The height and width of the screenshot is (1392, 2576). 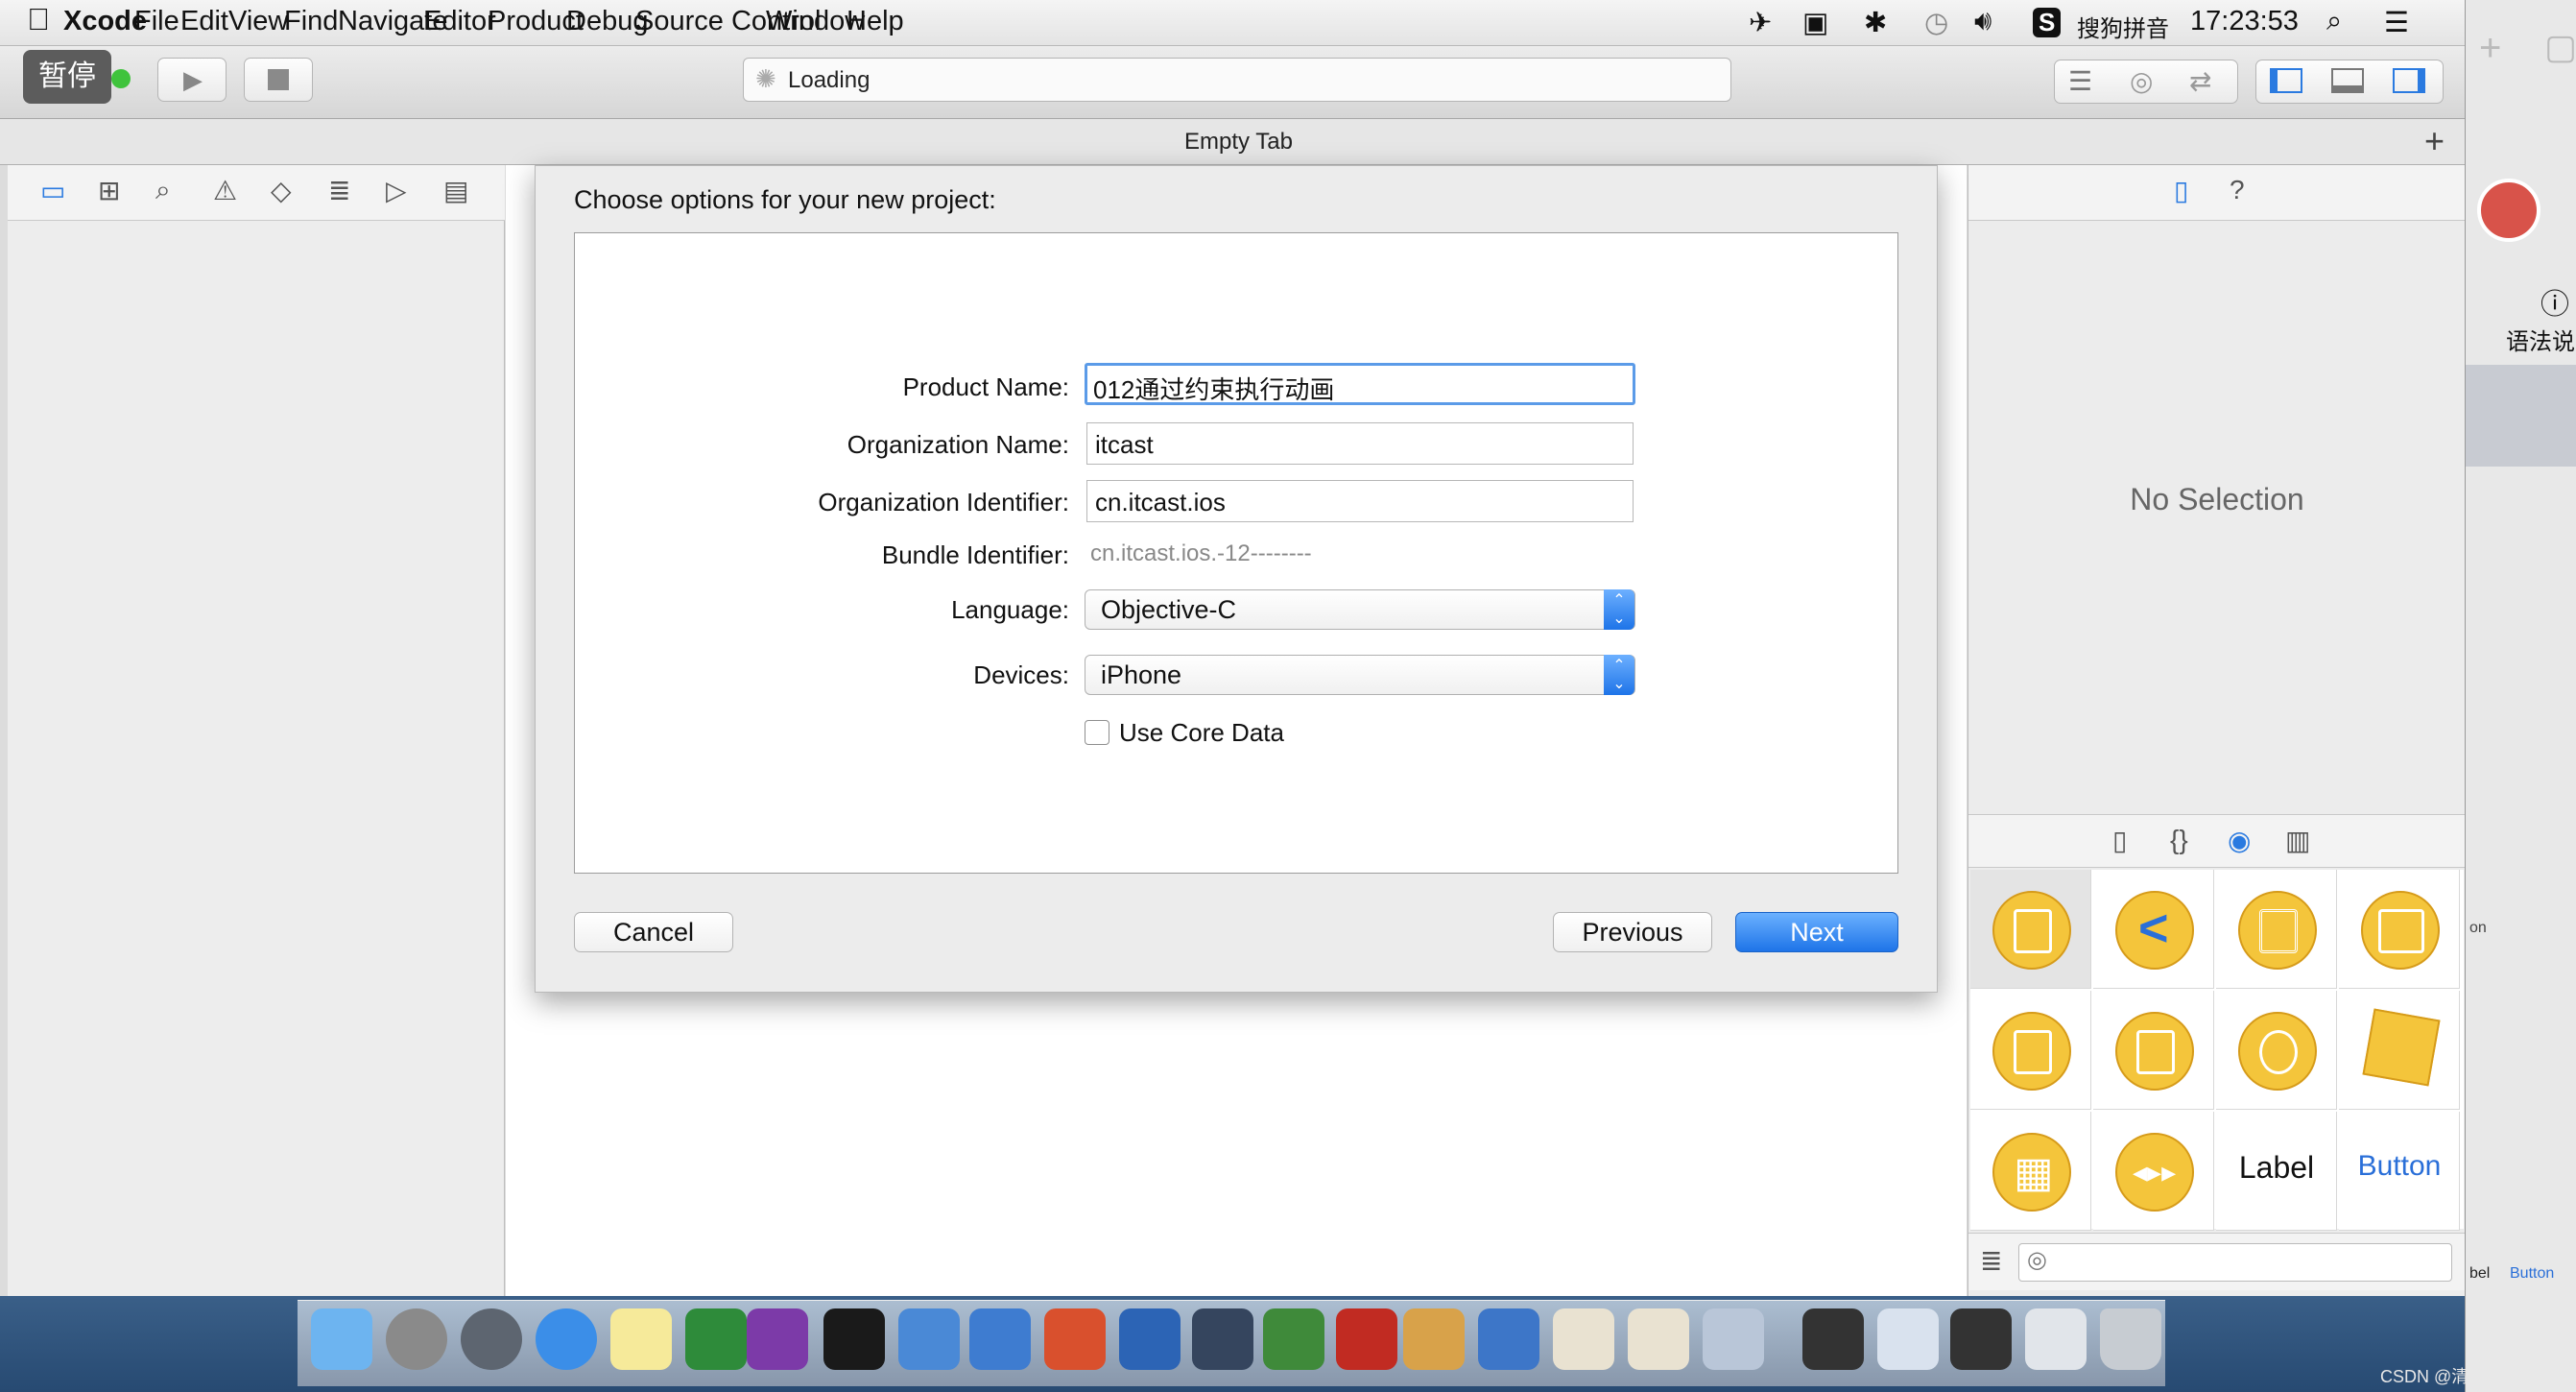 I want to click on excel-icon, so click(x=716, y=1339).